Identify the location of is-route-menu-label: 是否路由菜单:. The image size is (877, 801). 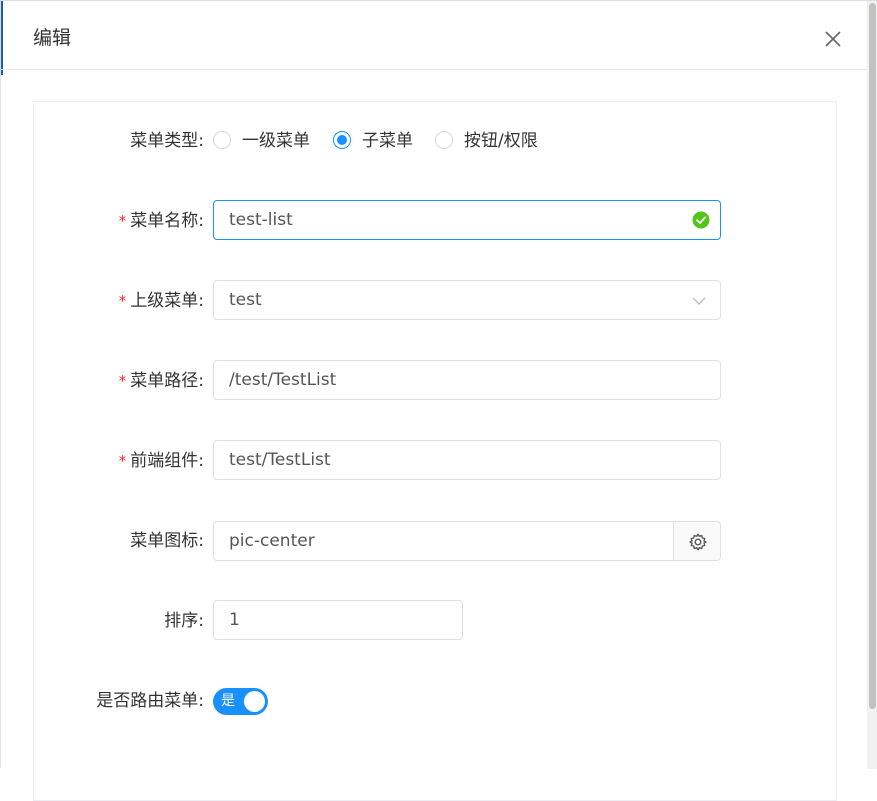
(150, 701).